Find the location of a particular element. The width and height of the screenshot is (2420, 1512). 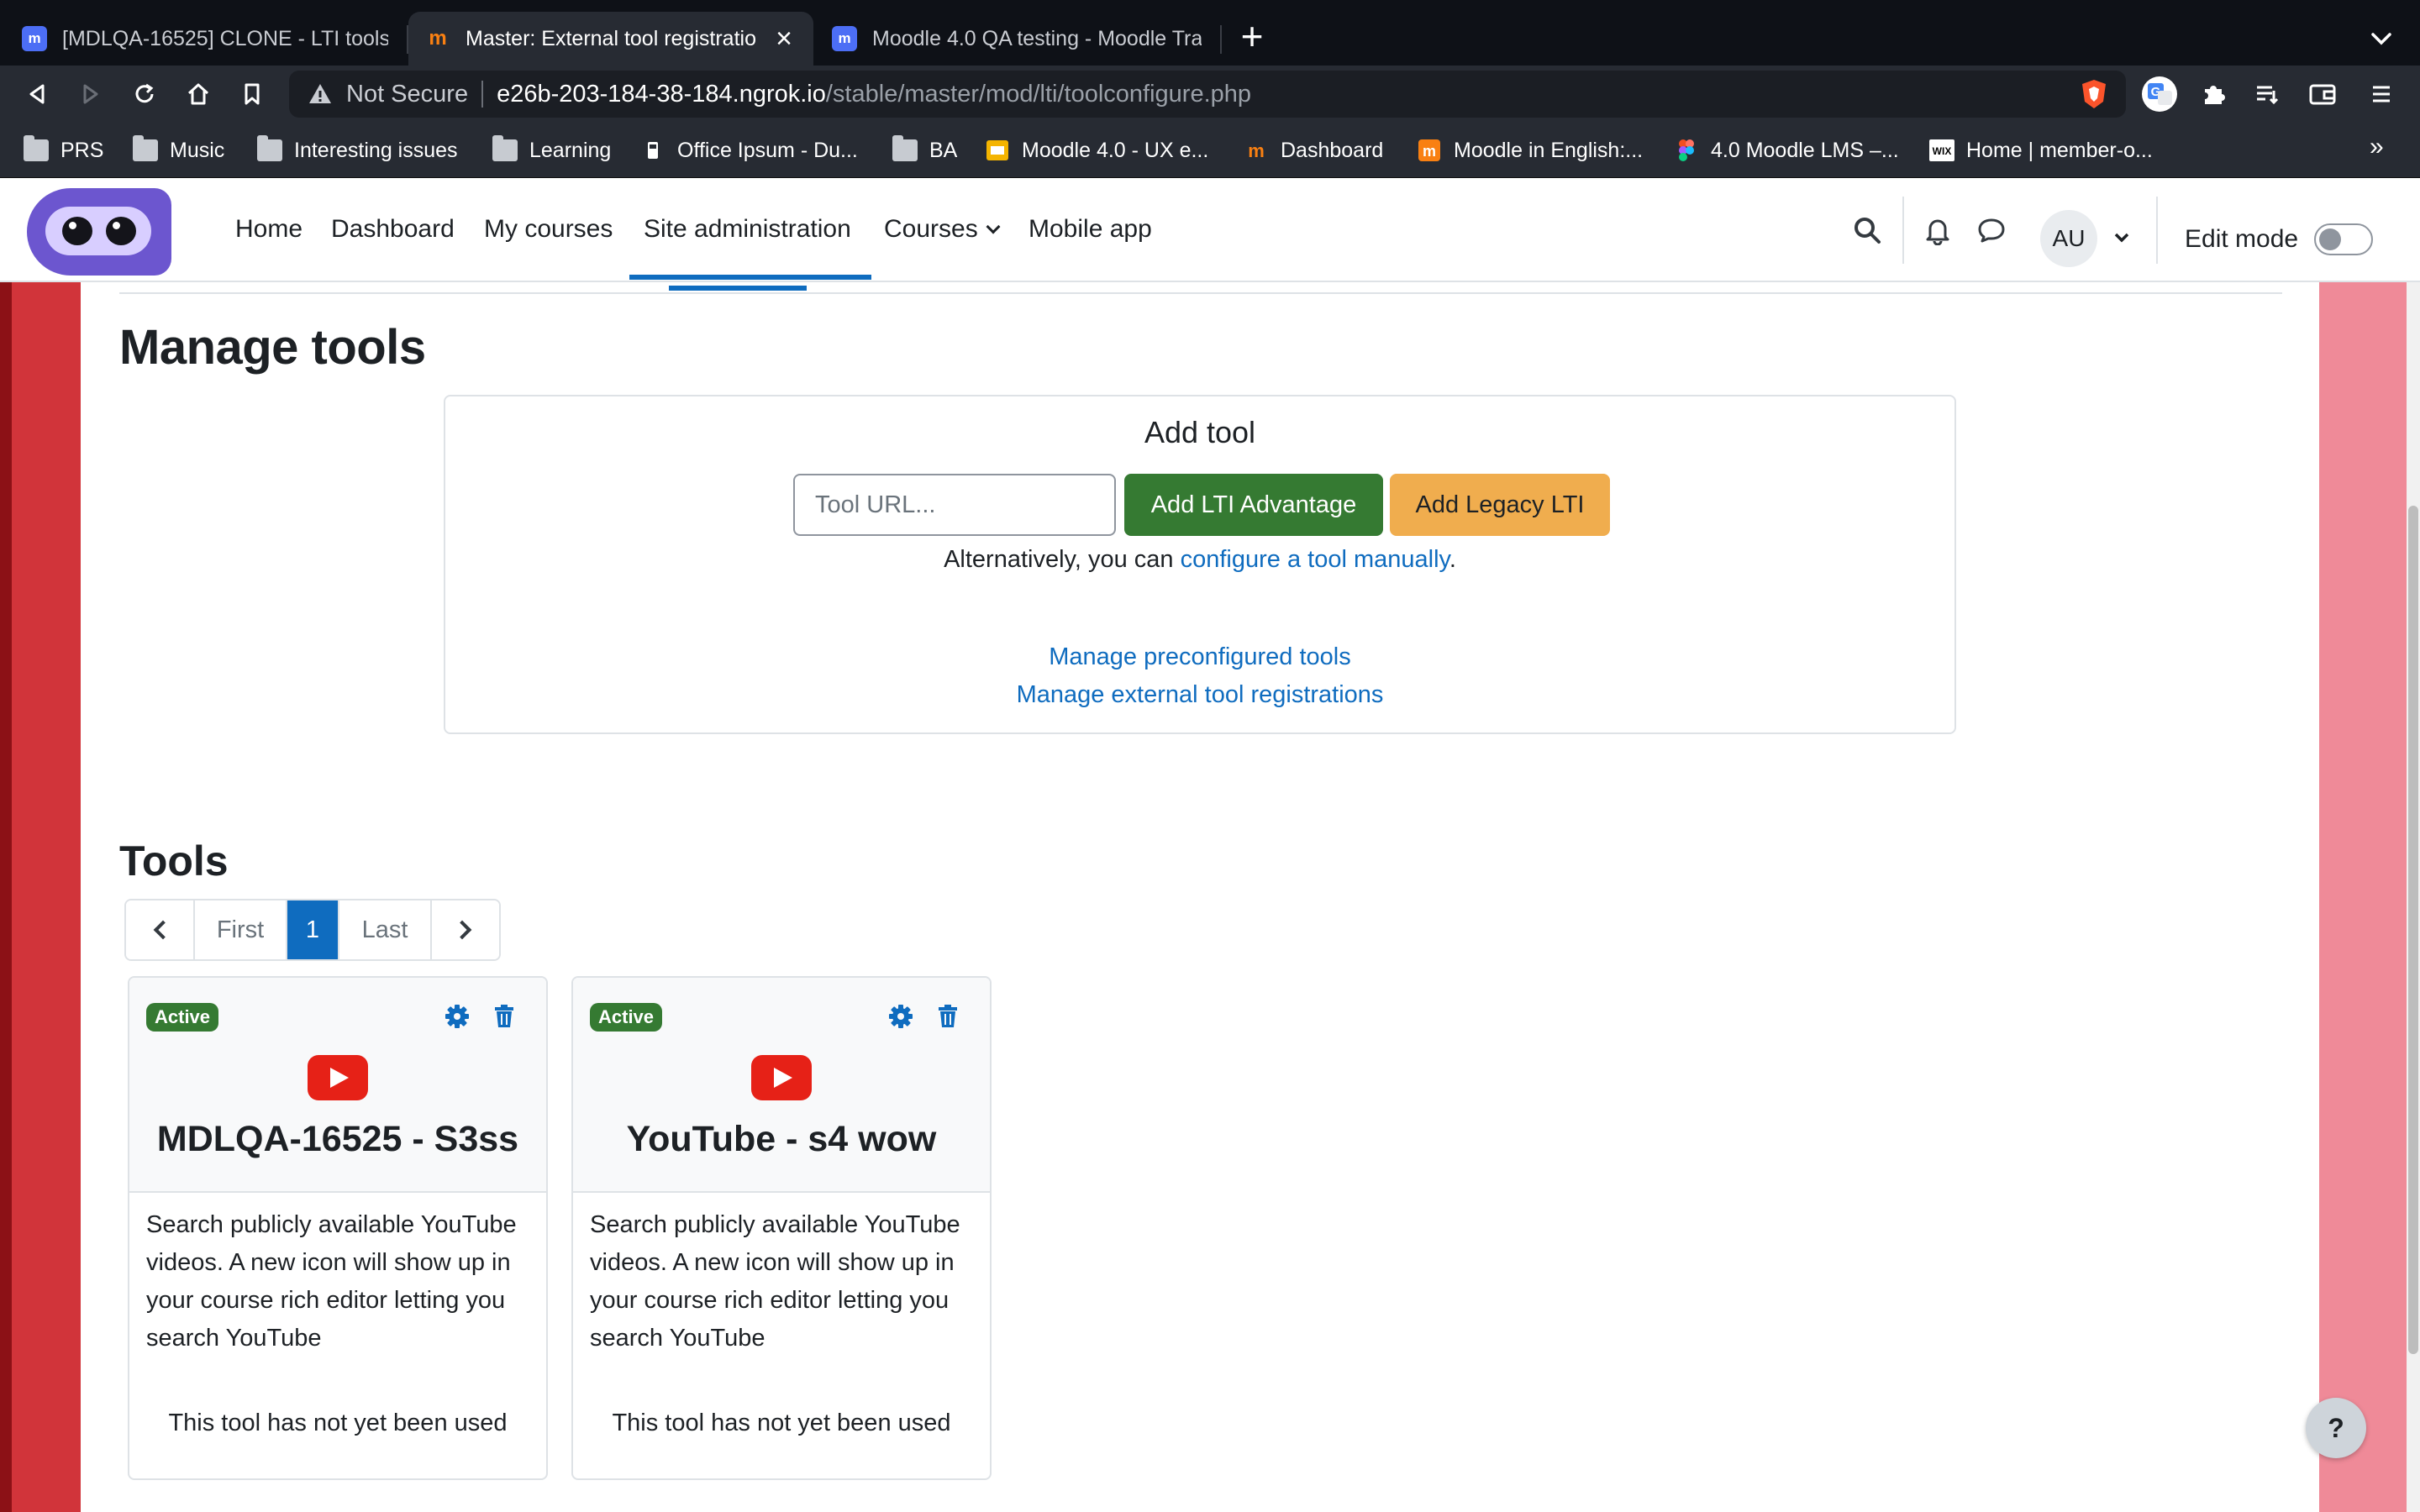

reload-icon is located at coordinates (144, 94).